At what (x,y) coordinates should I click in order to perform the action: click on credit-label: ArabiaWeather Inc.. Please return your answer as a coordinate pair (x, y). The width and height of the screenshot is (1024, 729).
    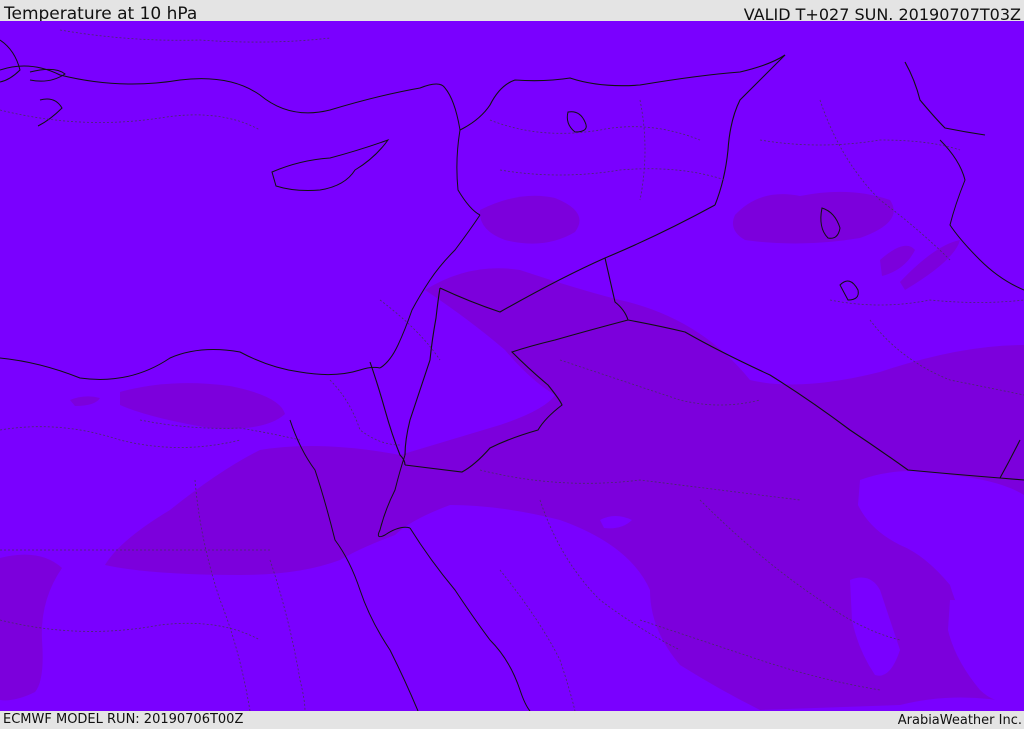
    Looking at the image, I should click on (959, 720).